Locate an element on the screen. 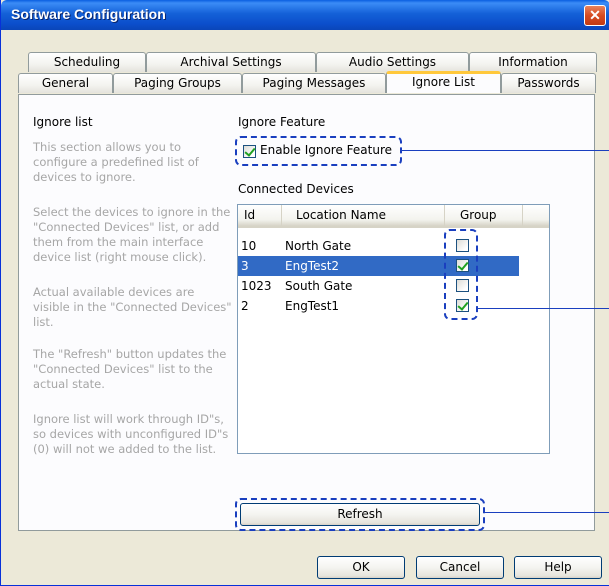 This screenshot has height=586, width=609. tab-label: Paging Groups is located at coordinates (177, 83).